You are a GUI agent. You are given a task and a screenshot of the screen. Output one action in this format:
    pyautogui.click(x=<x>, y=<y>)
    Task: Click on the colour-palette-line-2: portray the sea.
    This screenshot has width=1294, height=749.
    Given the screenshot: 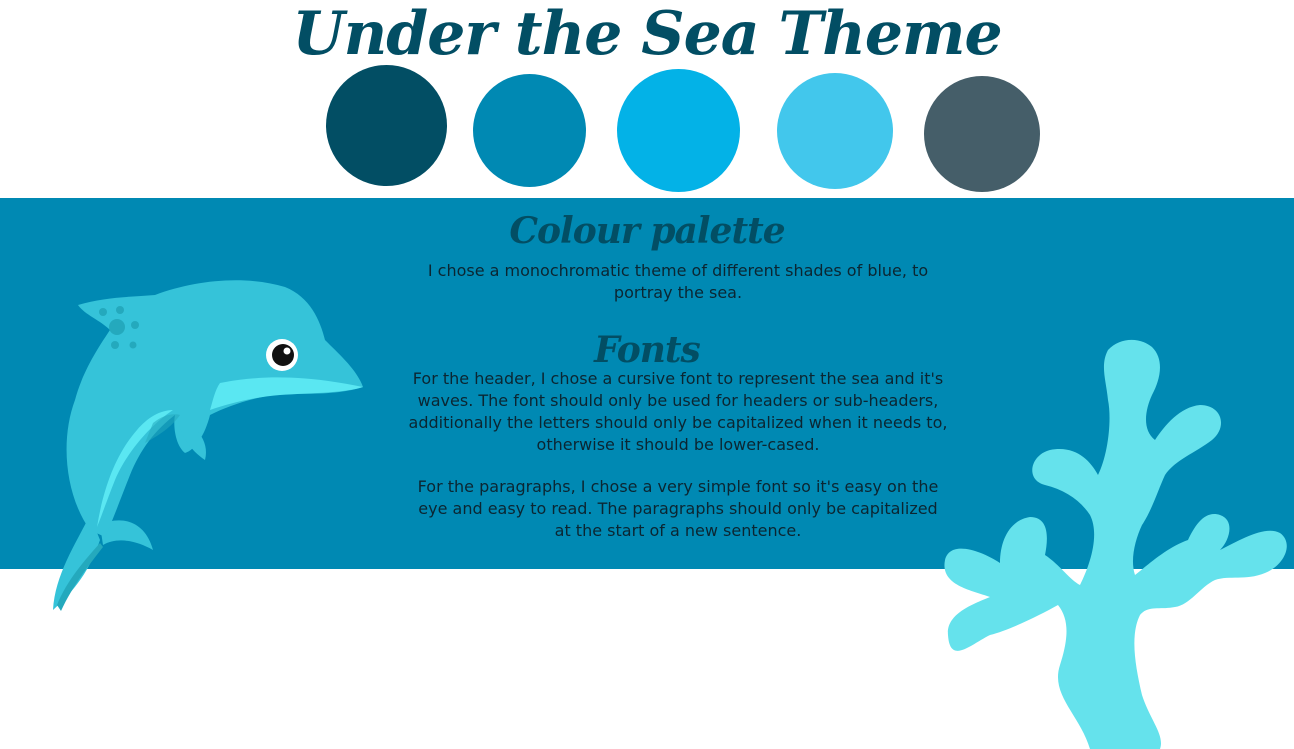 What is the action you would take?
    pyautogui.click(x=678, y=292)
    